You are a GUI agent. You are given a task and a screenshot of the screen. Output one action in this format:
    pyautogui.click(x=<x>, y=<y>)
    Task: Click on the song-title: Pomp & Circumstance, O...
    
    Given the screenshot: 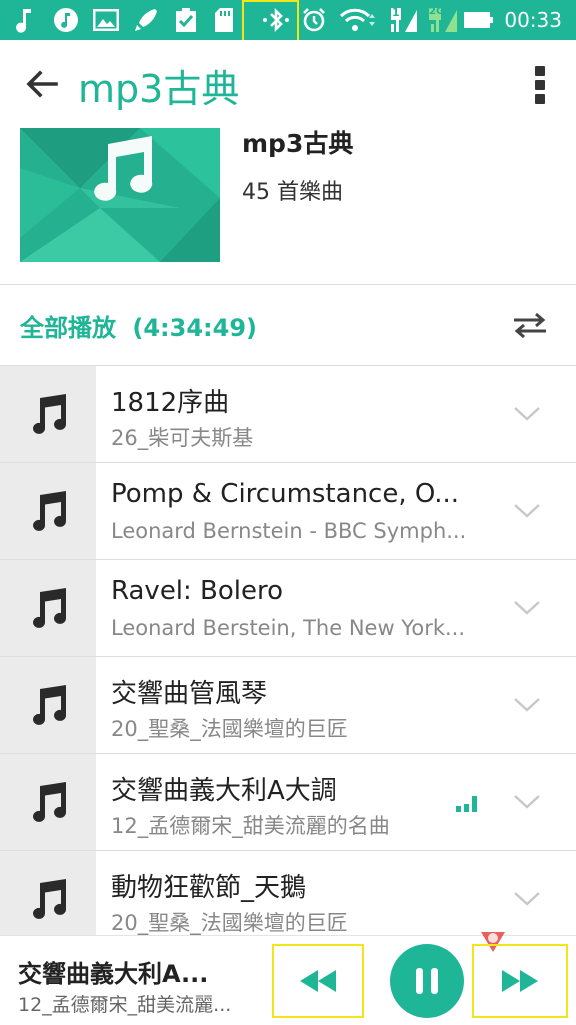 What is the action you would take?
    pyautogui.click(x=285, y=494)
    